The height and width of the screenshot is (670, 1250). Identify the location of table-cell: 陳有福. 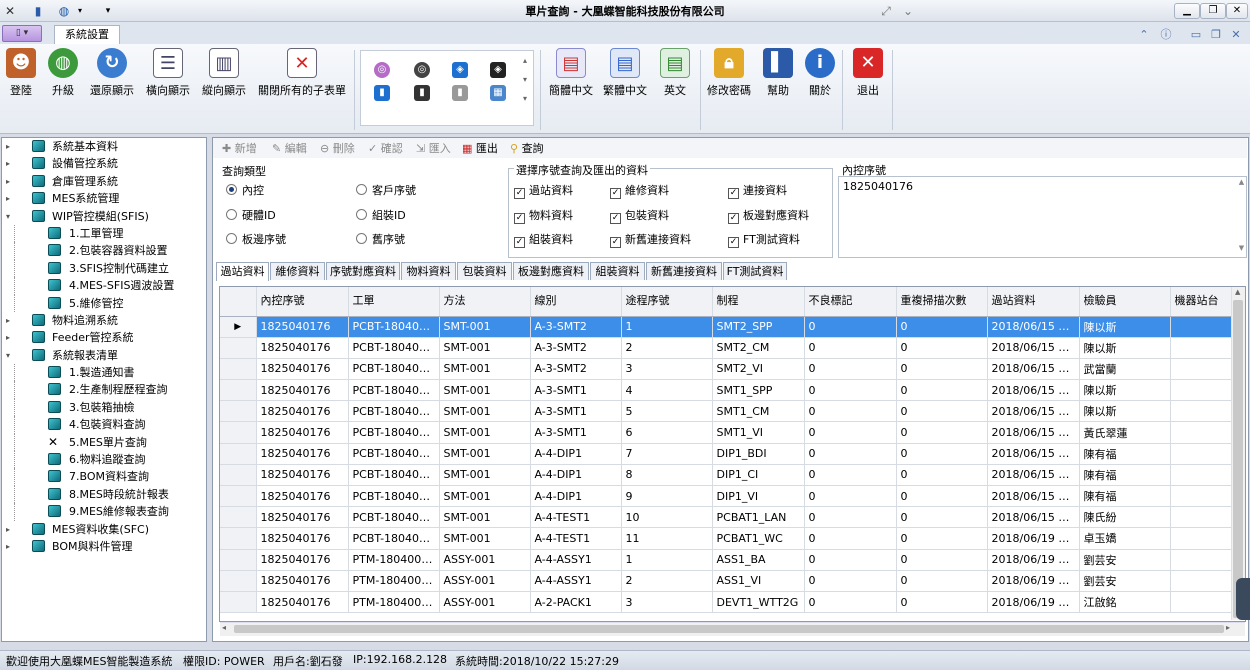
(1125, 496).